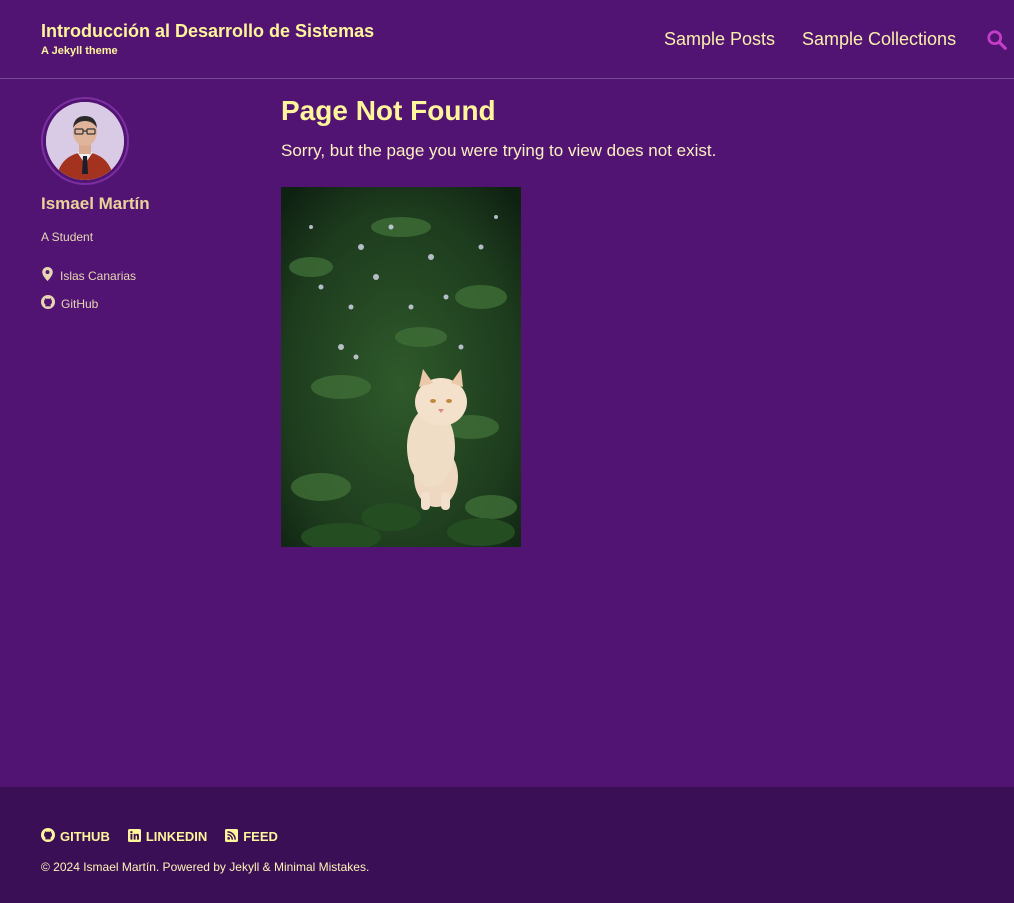  Describe the element at coordinates (80, 303) in the screenshot. I see `author-github-label: GitHub` at that location.